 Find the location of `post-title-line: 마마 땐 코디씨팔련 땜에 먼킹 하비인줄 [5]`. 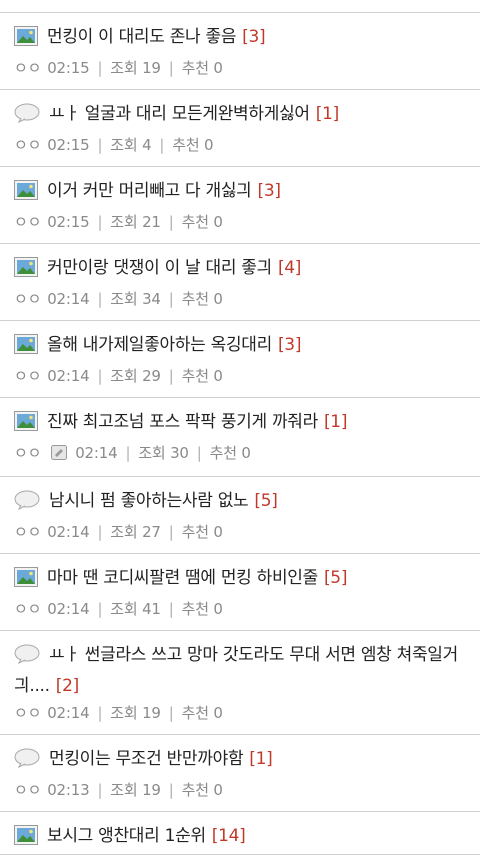

post-title-line: 마마 땐 코디씨팔련 땜에 먼킹 하비인줄 [5] is located at coordinates (240, 580).